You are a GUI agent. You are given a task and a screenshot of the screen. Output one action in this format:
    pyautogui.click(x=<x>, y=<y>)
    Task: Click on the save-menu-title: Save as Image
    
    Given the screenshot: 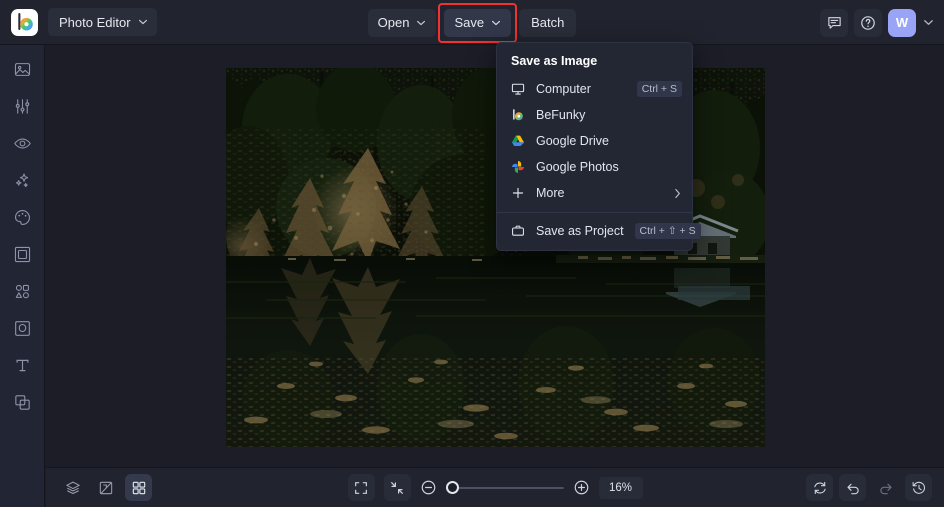 What is the action you would take?
    pyautogui.click(x=554, y=61)
    